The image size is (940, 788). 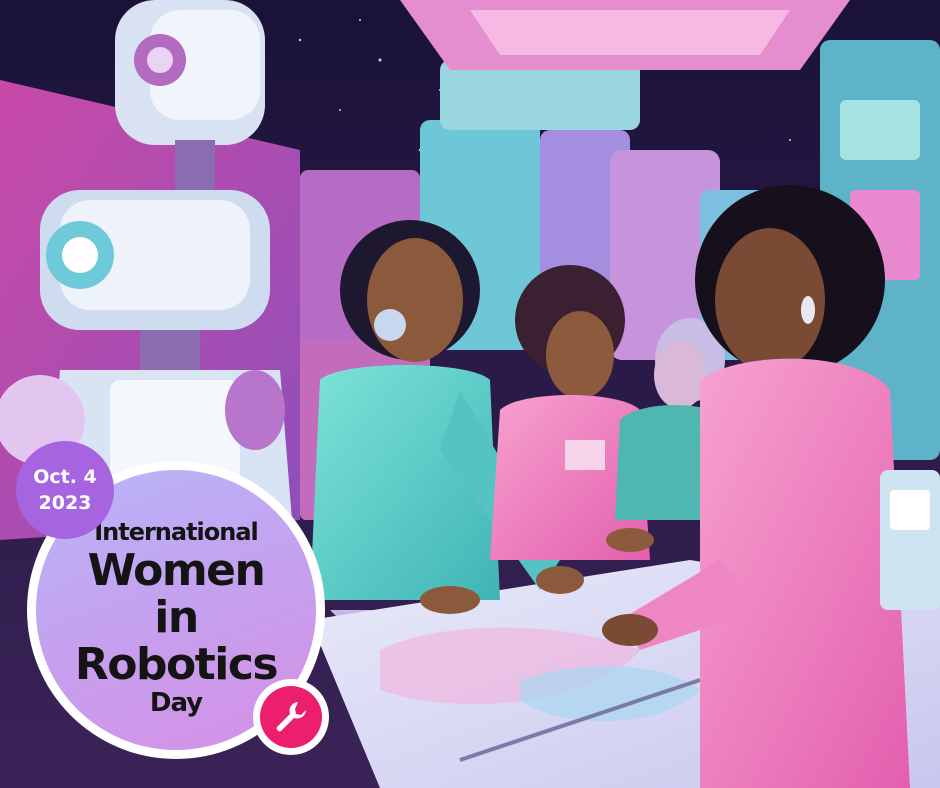 I want to click on date-line-1: Oct. 4, so click(x=65, y=477).